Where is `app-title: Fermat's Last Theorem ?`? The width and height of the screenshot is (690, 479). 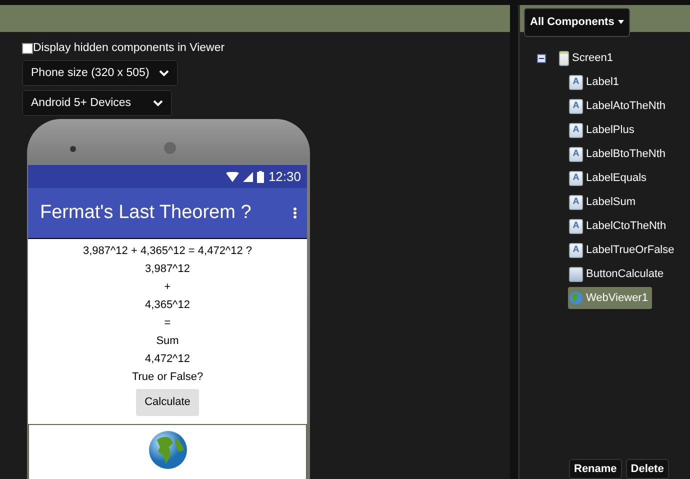 app-title: Fermat's Last Theorem ? is located at coordinates (146, 213).